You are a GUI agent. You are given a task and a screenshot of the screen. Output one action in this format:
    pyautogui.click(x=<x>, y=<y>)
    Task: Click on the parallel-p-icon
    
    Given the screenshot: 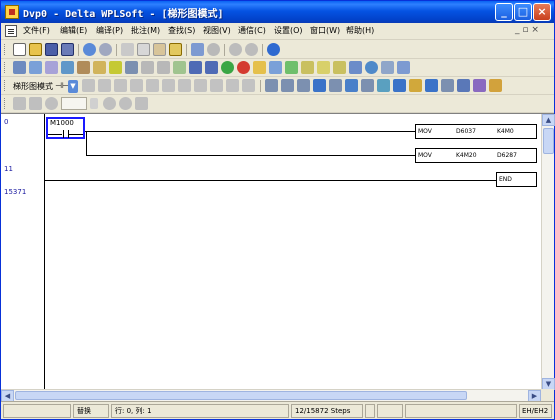 What is the action you would take?
    pyautogui.click(x=168, y=85)
    